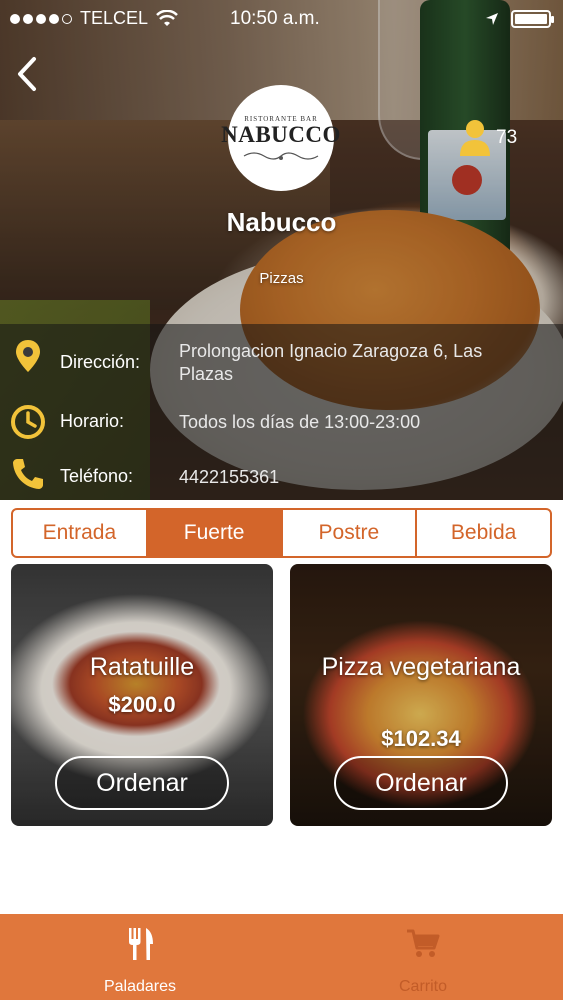 The width and height of the screenshot is (563, 1000). I want to click on dish-name: Pizza vegetariana, so click(421, 667).